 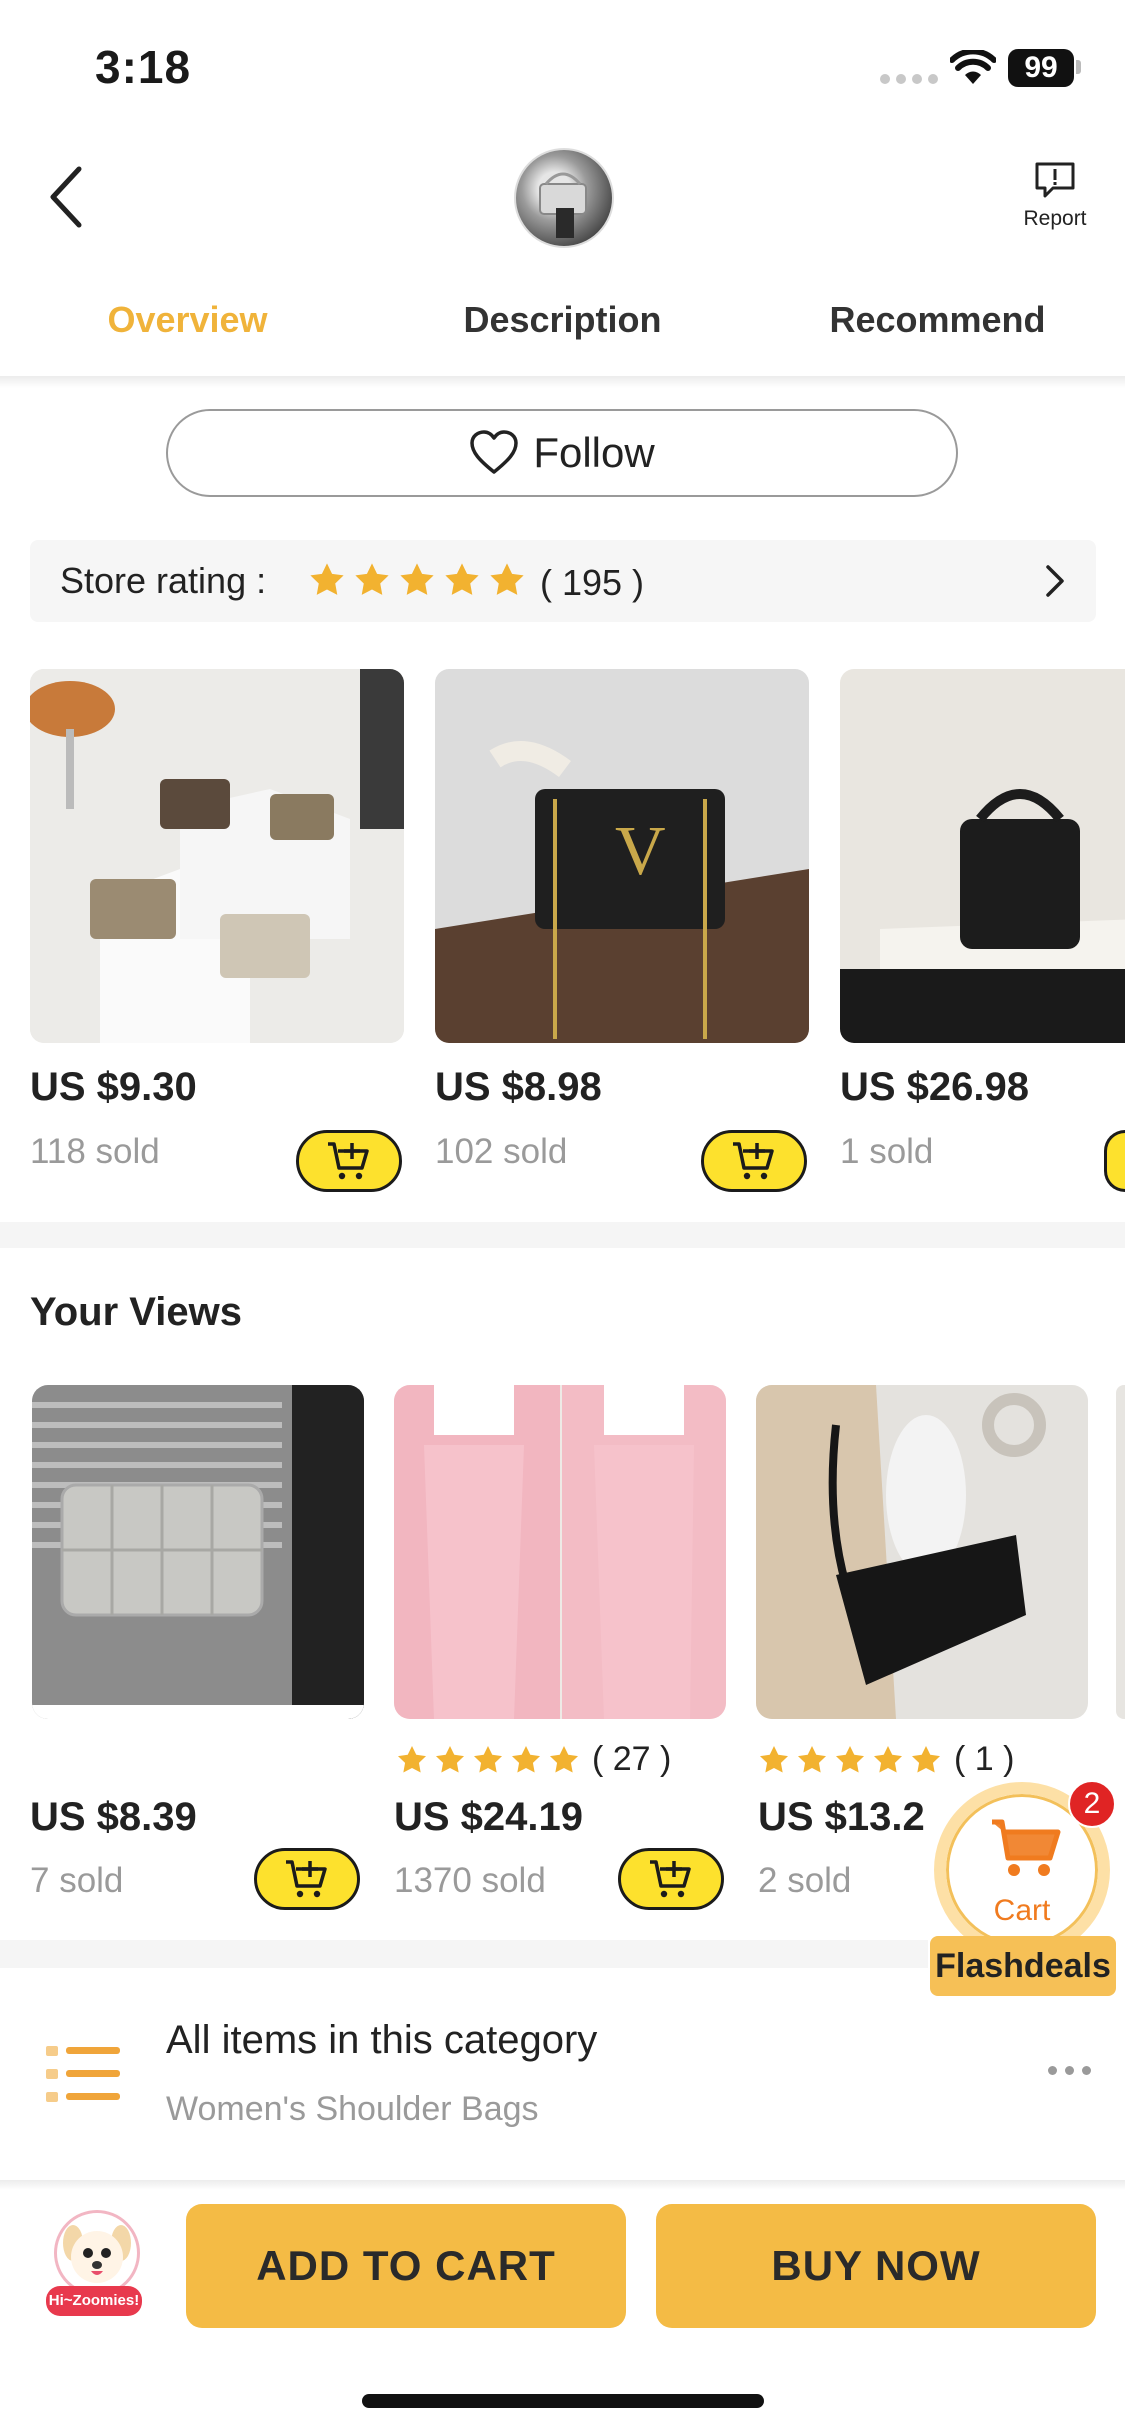 What do you see at coordinates (352, 2109) in the screenshot?
I see `category-subtitle: Women's Shoulder Bags` at bounding box center [352, 2109].